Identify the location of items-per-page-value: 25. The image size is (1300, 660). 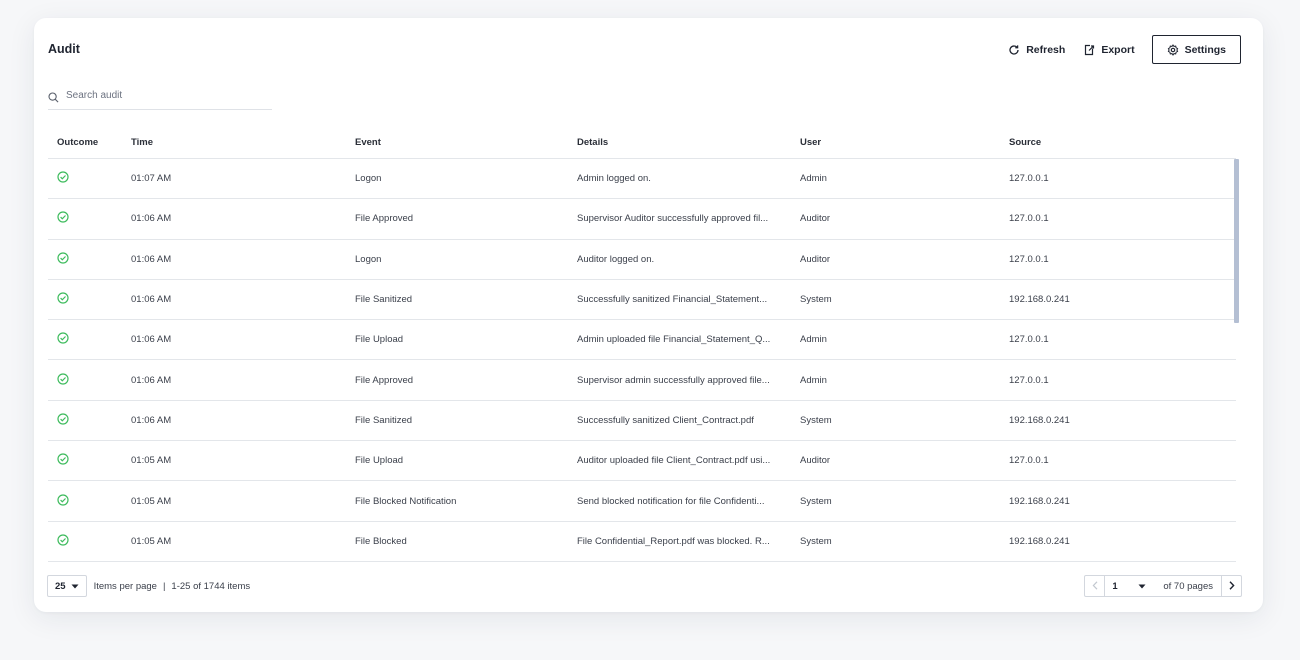
(60, 586).